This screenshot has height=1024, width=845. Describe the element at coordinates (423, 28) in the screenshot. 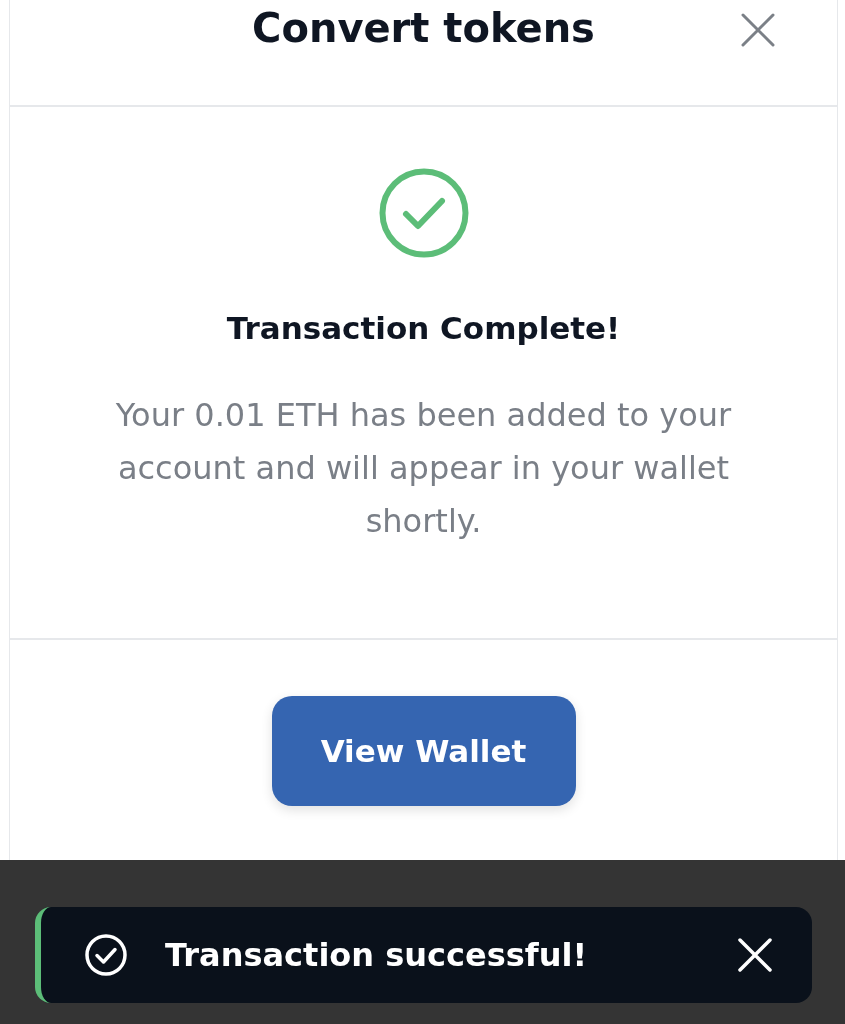

I see `dialog-title: Convert tokens` at that location.